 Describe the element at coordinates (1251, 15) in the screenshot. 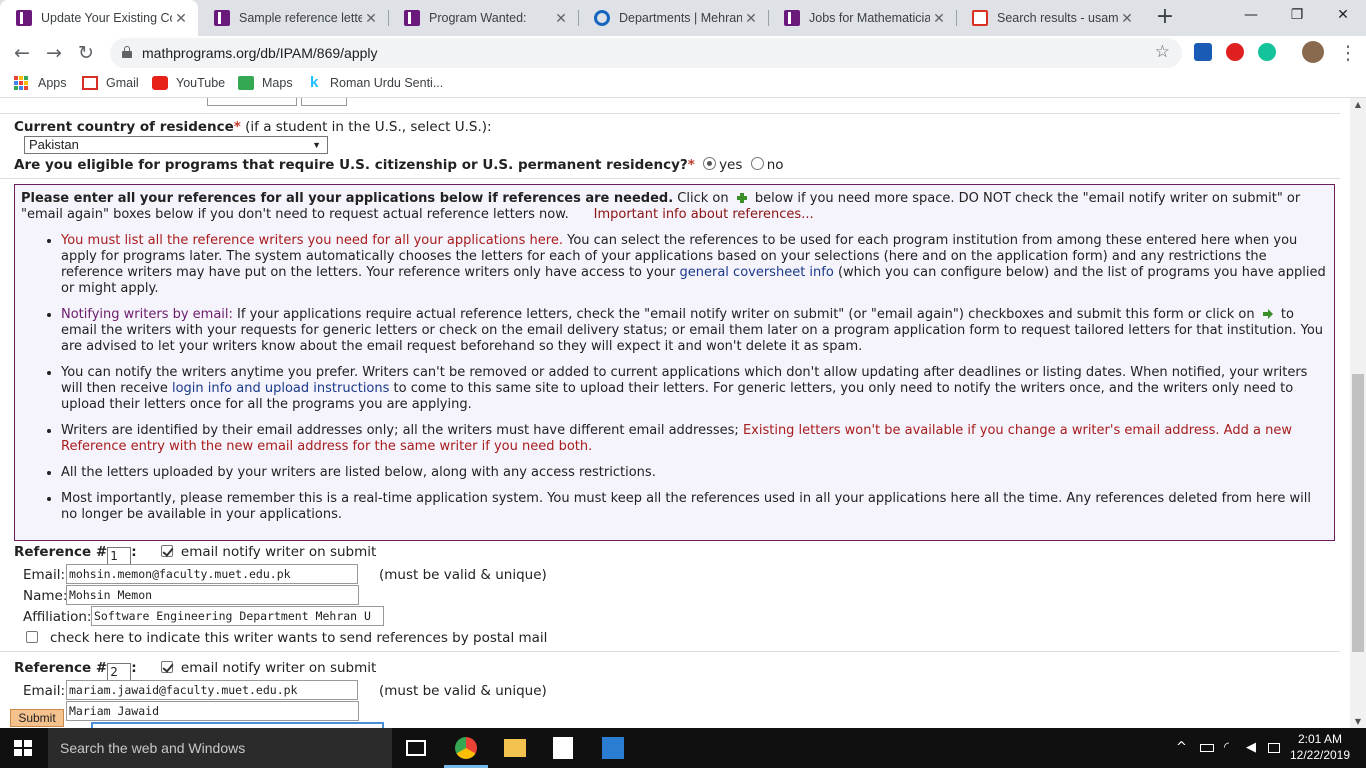

I see `minimize-button: —` at that location.